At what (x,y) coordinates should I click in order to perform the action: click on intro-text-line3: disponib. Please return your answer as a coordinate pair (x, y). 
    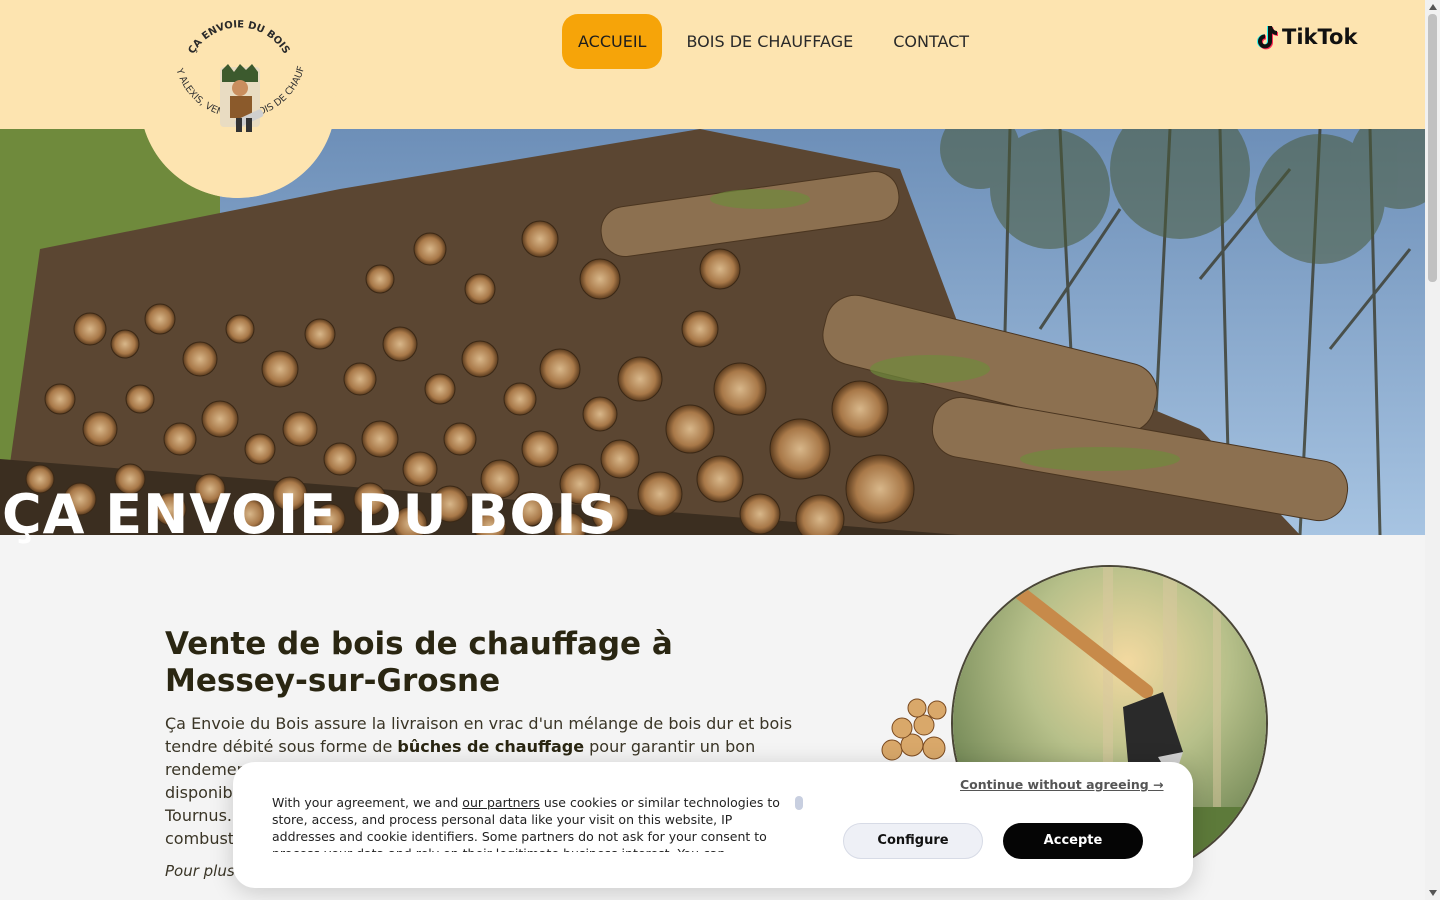
    Looking at the image, I should click on (199, 792).